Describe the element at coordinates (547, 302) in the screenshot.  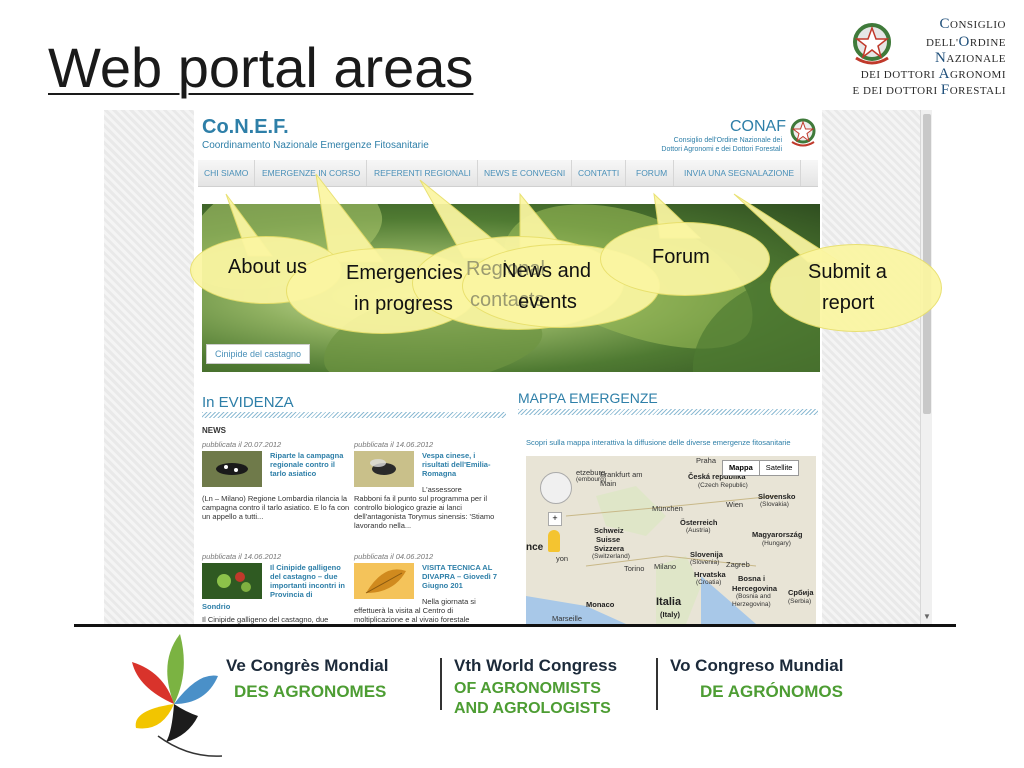
I see `news-label-2: events` at that location.